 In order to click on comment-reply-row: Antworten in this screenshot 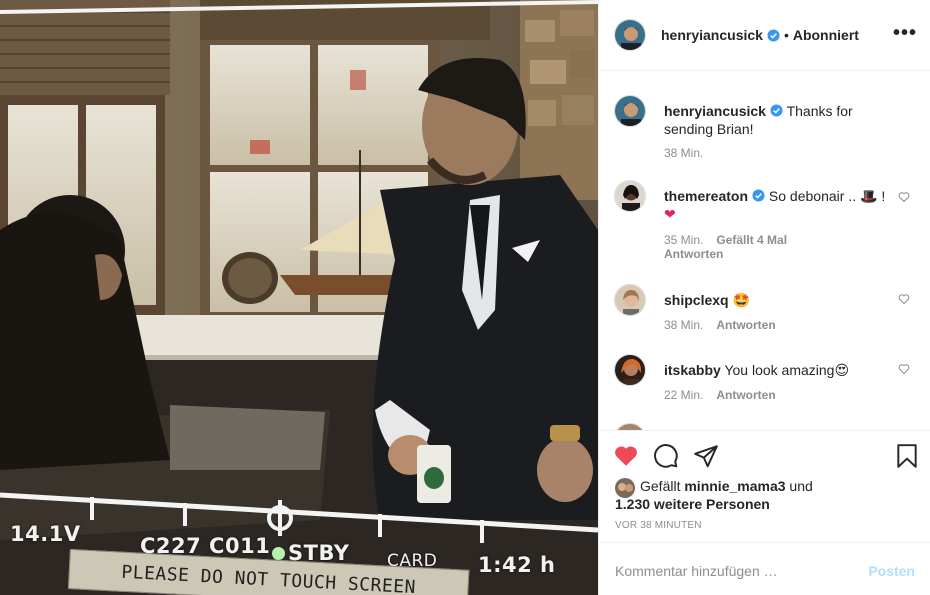, I will do `click(693, 254)`.